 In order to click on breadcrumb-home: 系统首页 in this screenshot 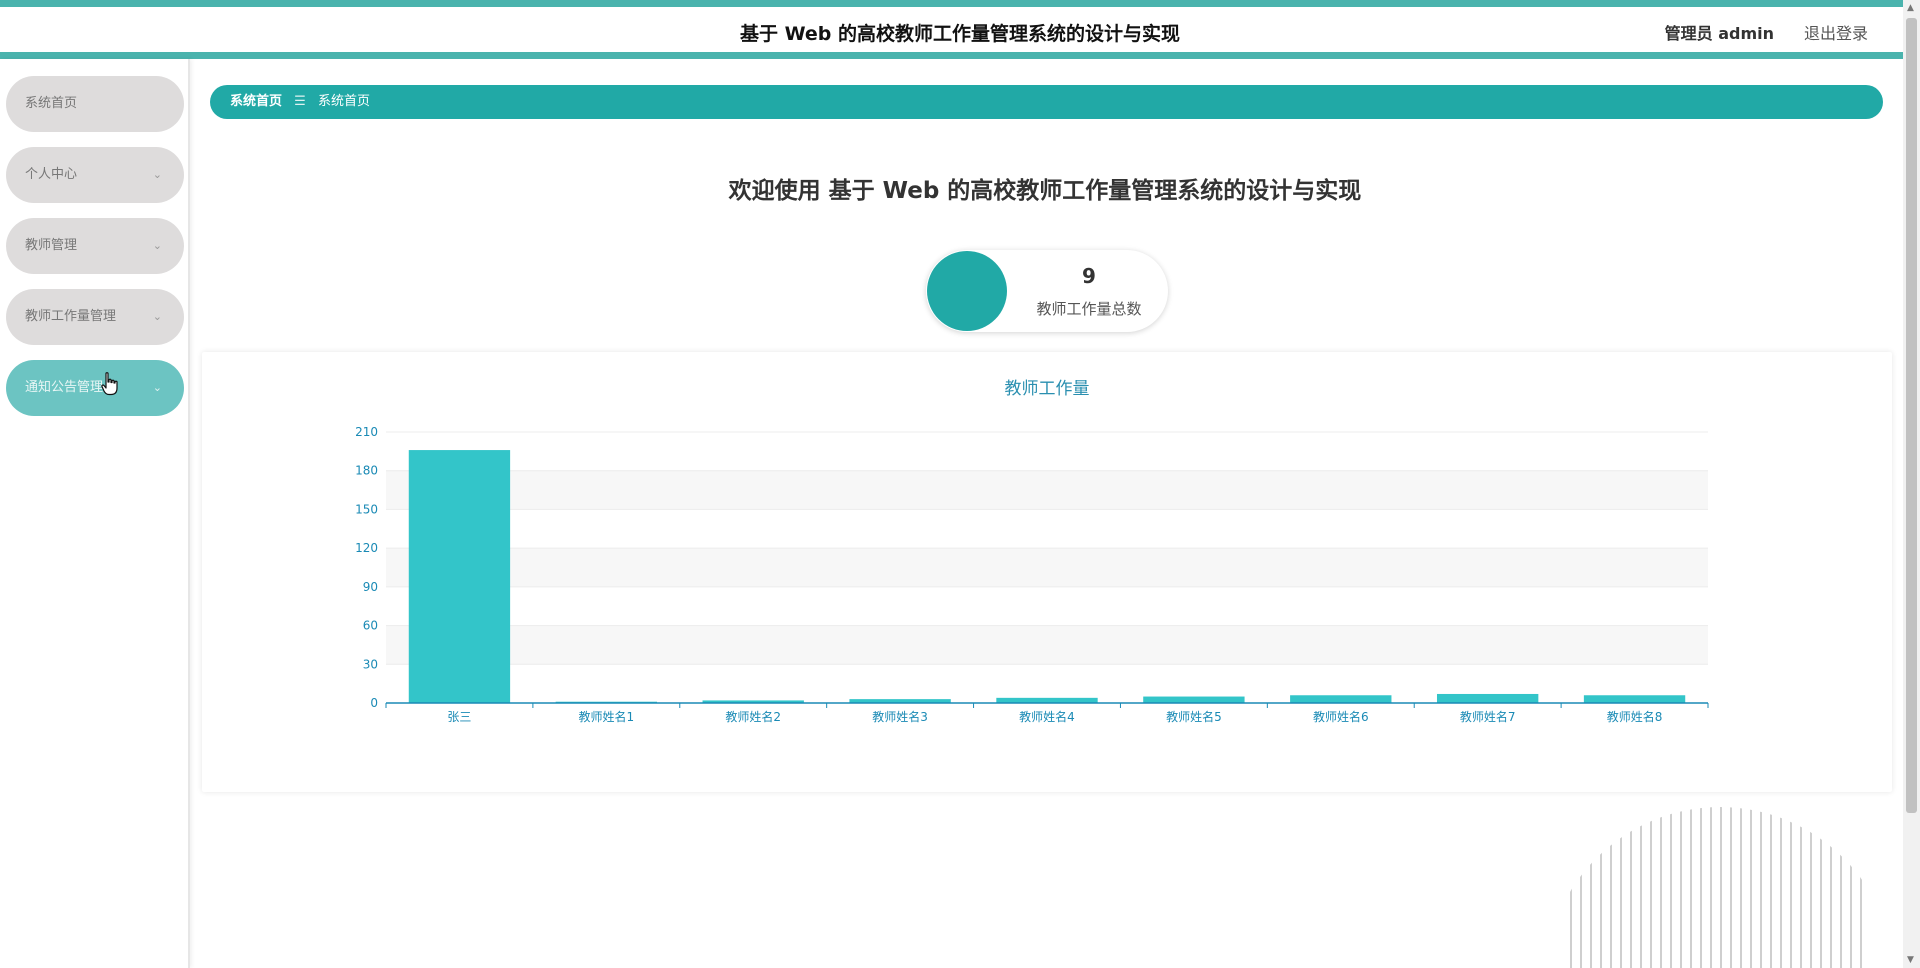, I will do `click(256, 101)`.